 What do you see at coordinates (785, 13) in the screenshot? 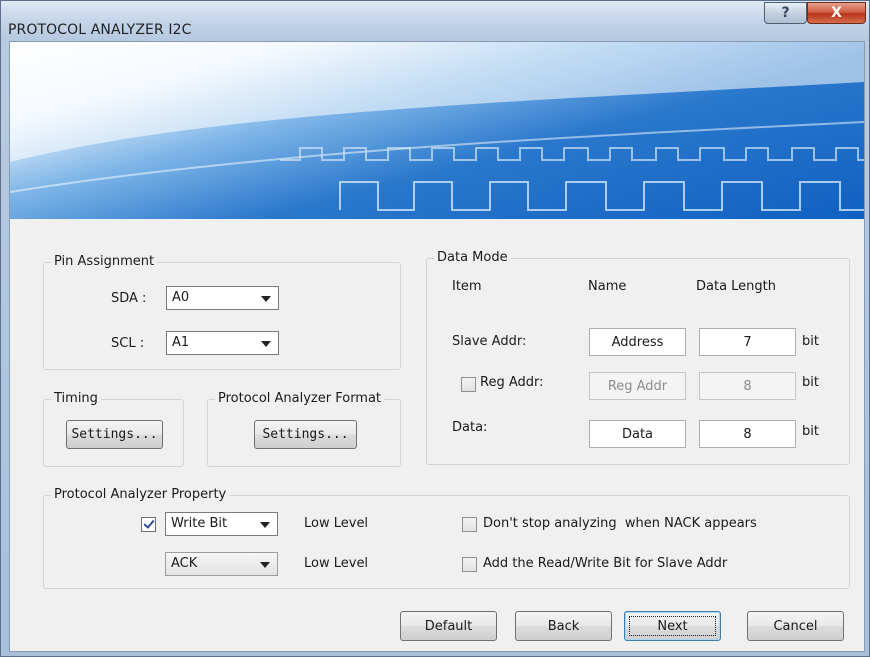
I see `help-button: ?` at bounding box center [785, 13].